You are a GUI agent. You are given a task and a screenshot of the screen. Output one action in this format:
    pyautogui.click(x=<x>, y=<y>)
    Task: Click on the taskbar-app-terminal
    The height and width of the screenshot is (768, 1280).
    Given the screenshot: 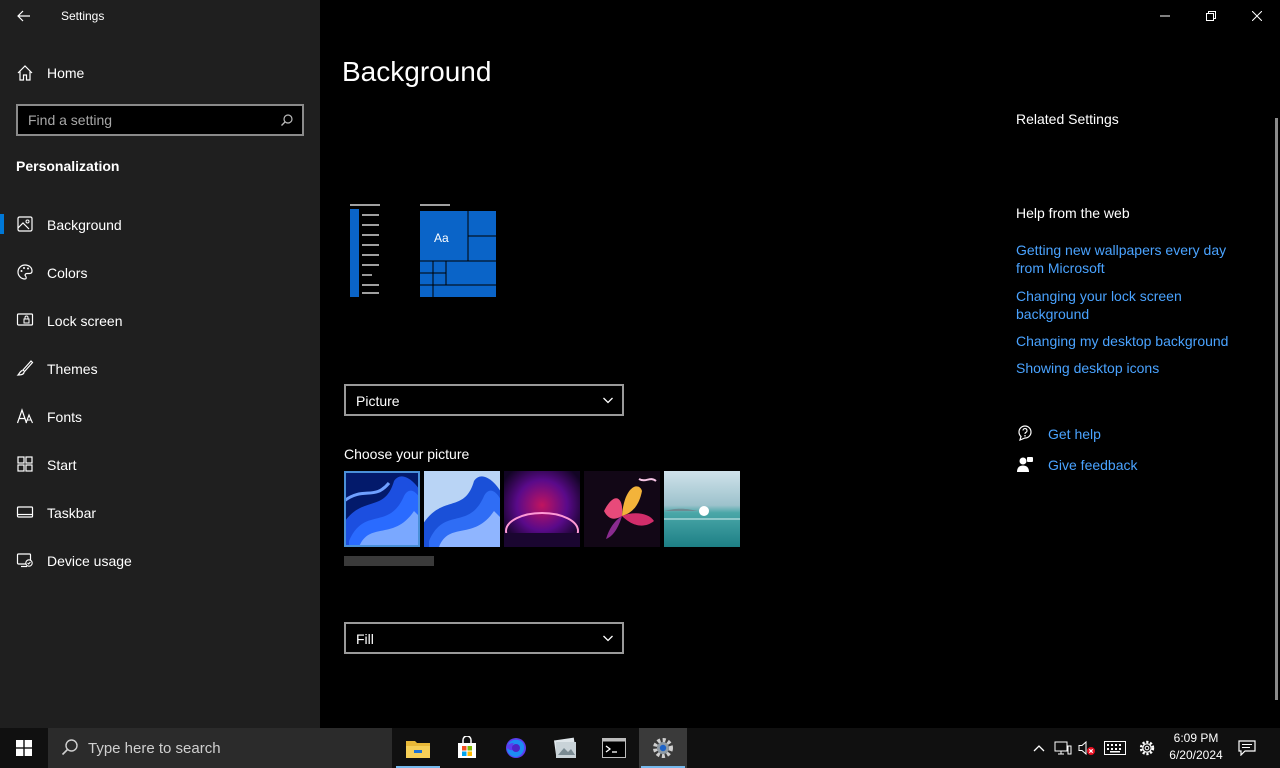 What is the action you would take?
    pyautogui.click(x=614, y=748)
    